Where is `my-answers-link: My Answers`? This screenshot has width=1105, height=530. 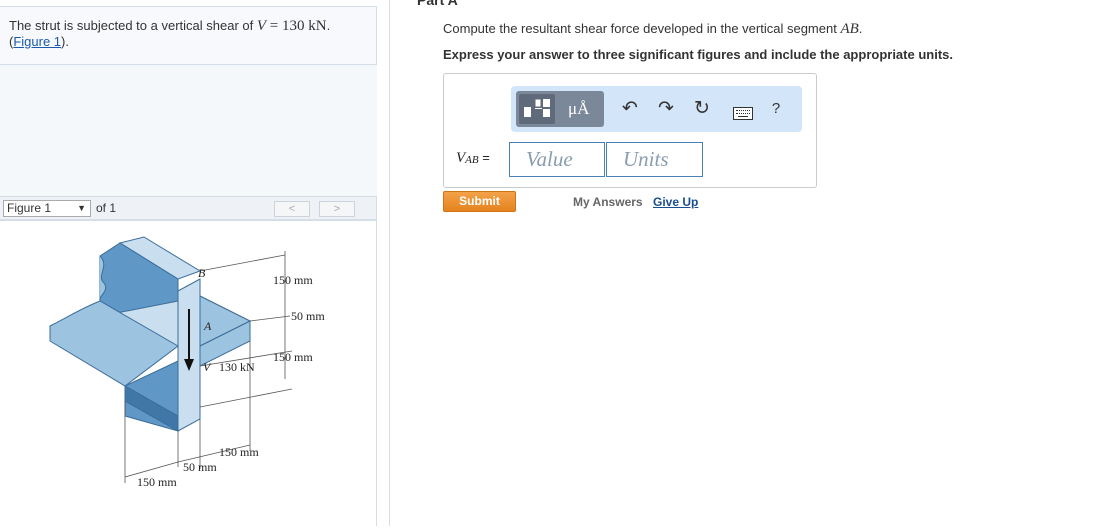
my-answers-link: My Answers is located at coordinates (608, 202).